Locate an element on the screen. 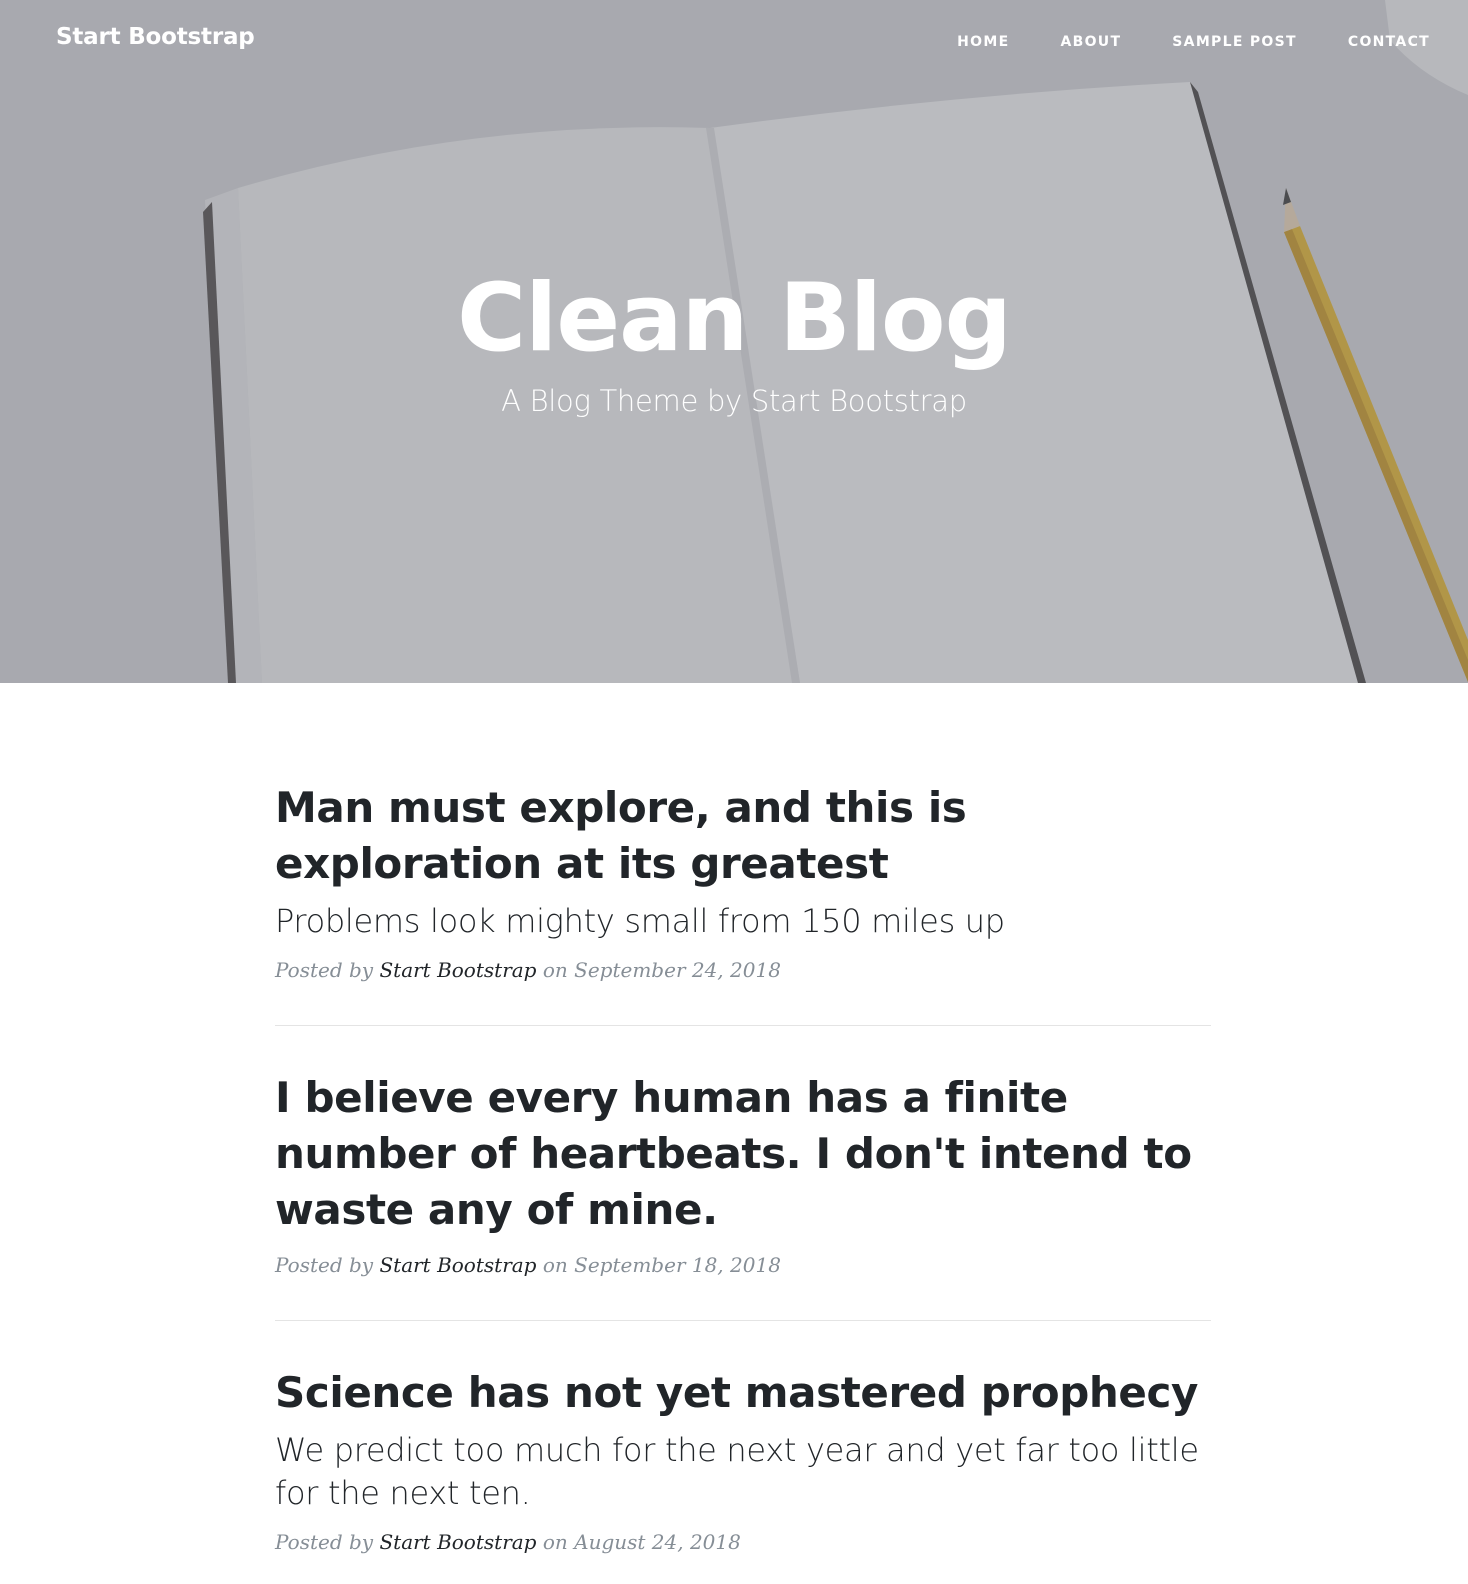  site-subtitle: A Blog Theme by Start Bootstrap is located at coordinates (734, 401).